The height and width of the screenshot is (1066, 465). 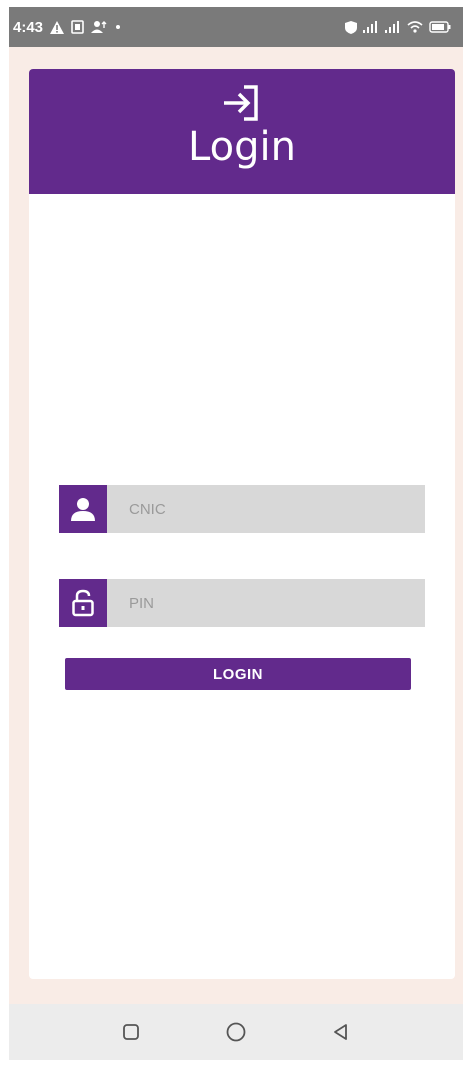 I want to click on shield-icon, so click(x=351, y=27).